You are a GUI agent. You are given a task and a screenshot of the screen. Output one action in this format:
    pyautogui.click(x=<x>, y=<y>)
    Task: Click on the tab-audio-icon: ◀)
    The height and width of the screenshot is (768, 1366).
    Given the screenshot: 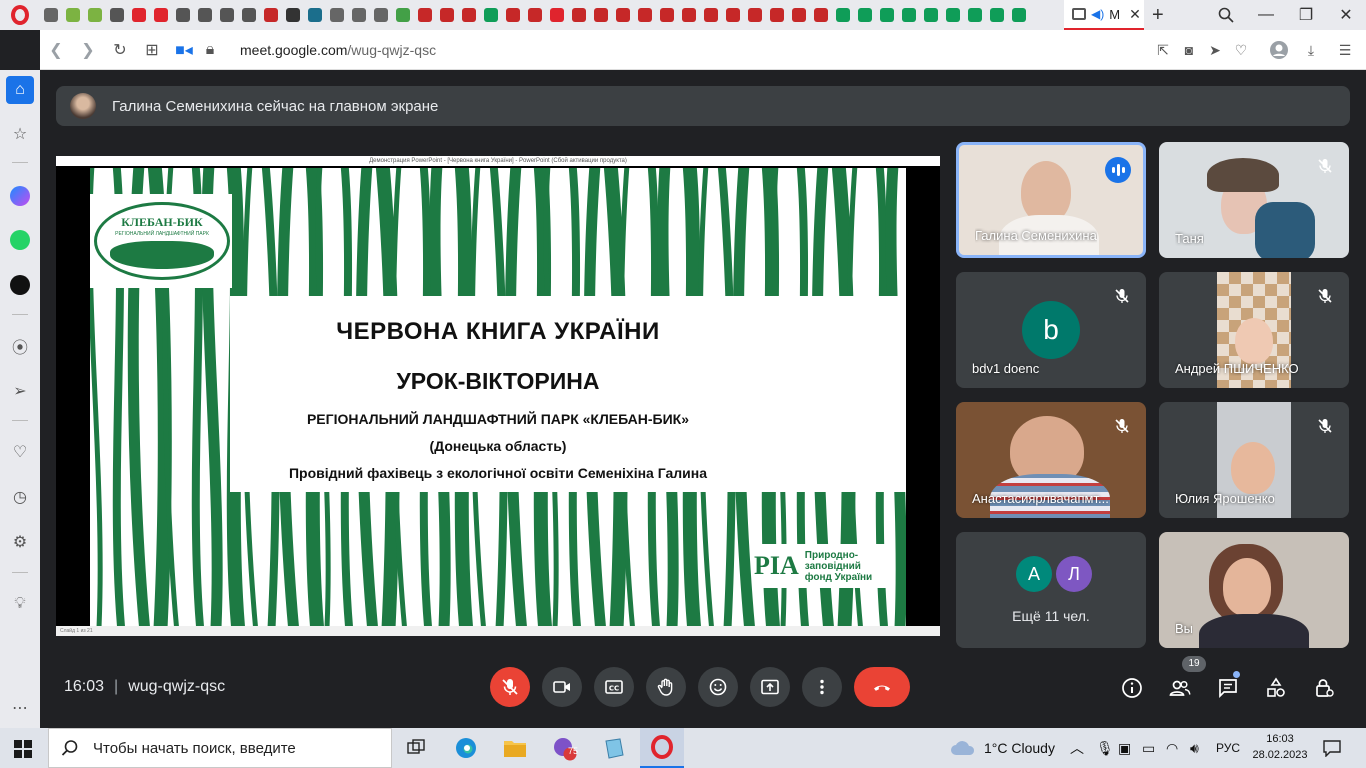 What is the action you would take?
    pyautogui.click(x=1097, y=14)
    